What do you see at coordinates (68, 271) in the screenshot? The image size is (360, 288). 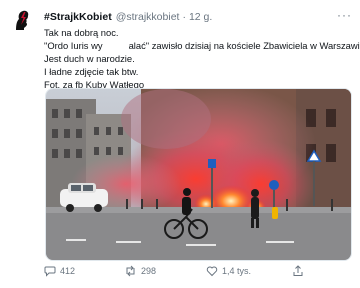 I see `reply-count: 412` at bounding box center [68, 271].